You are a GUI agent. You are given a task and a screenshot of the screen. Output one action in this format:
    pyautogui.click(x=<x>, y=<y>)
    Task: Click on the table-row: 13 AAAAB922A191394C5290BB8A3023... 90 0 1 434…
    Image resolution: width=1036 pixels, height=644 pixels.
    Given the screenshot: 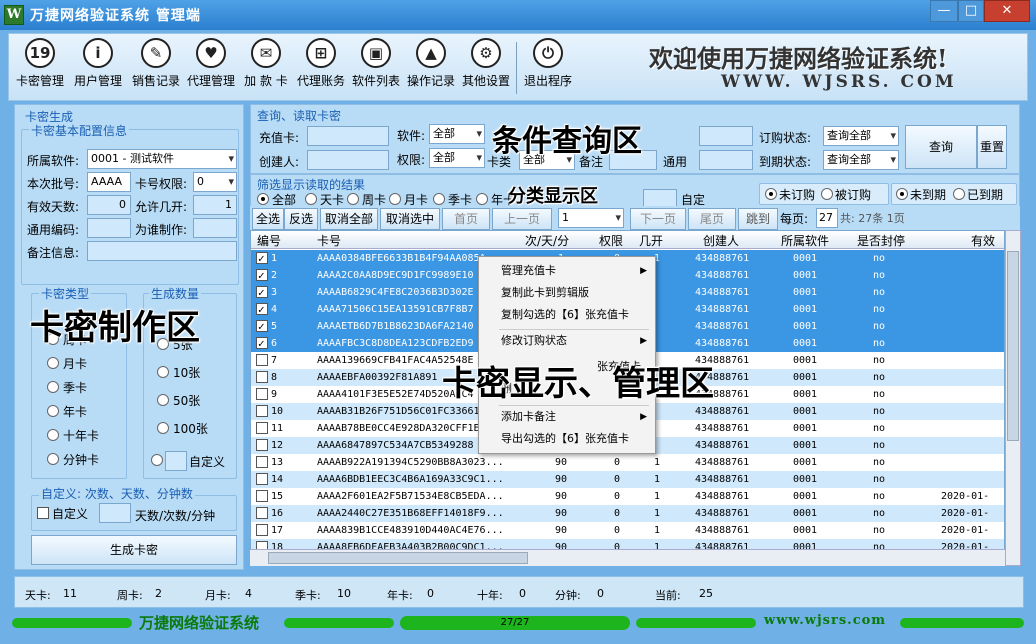 What is the action you would take?
    pyautogui.click(x=627, y=462)
    